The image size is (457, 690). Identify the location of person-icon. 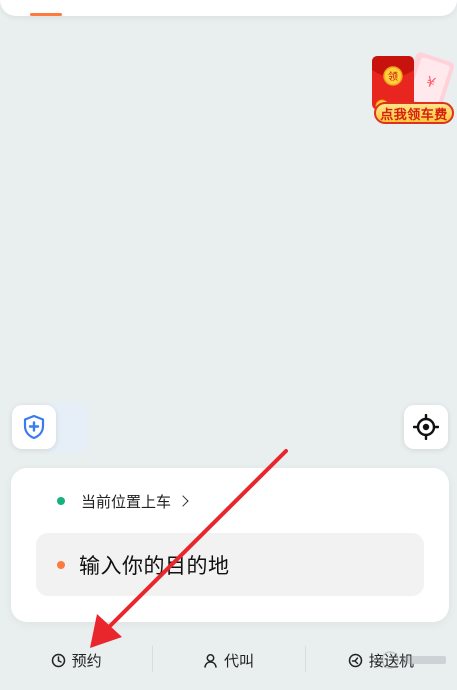
(210, 660).